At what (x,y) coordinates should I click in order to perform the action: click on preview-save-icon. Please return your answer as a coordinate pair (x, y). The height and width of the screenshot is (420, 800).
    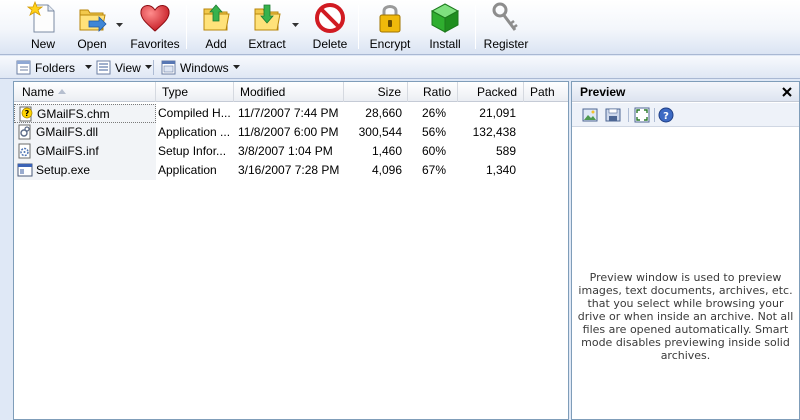
    Looking at the image, I should click on (613, 115).